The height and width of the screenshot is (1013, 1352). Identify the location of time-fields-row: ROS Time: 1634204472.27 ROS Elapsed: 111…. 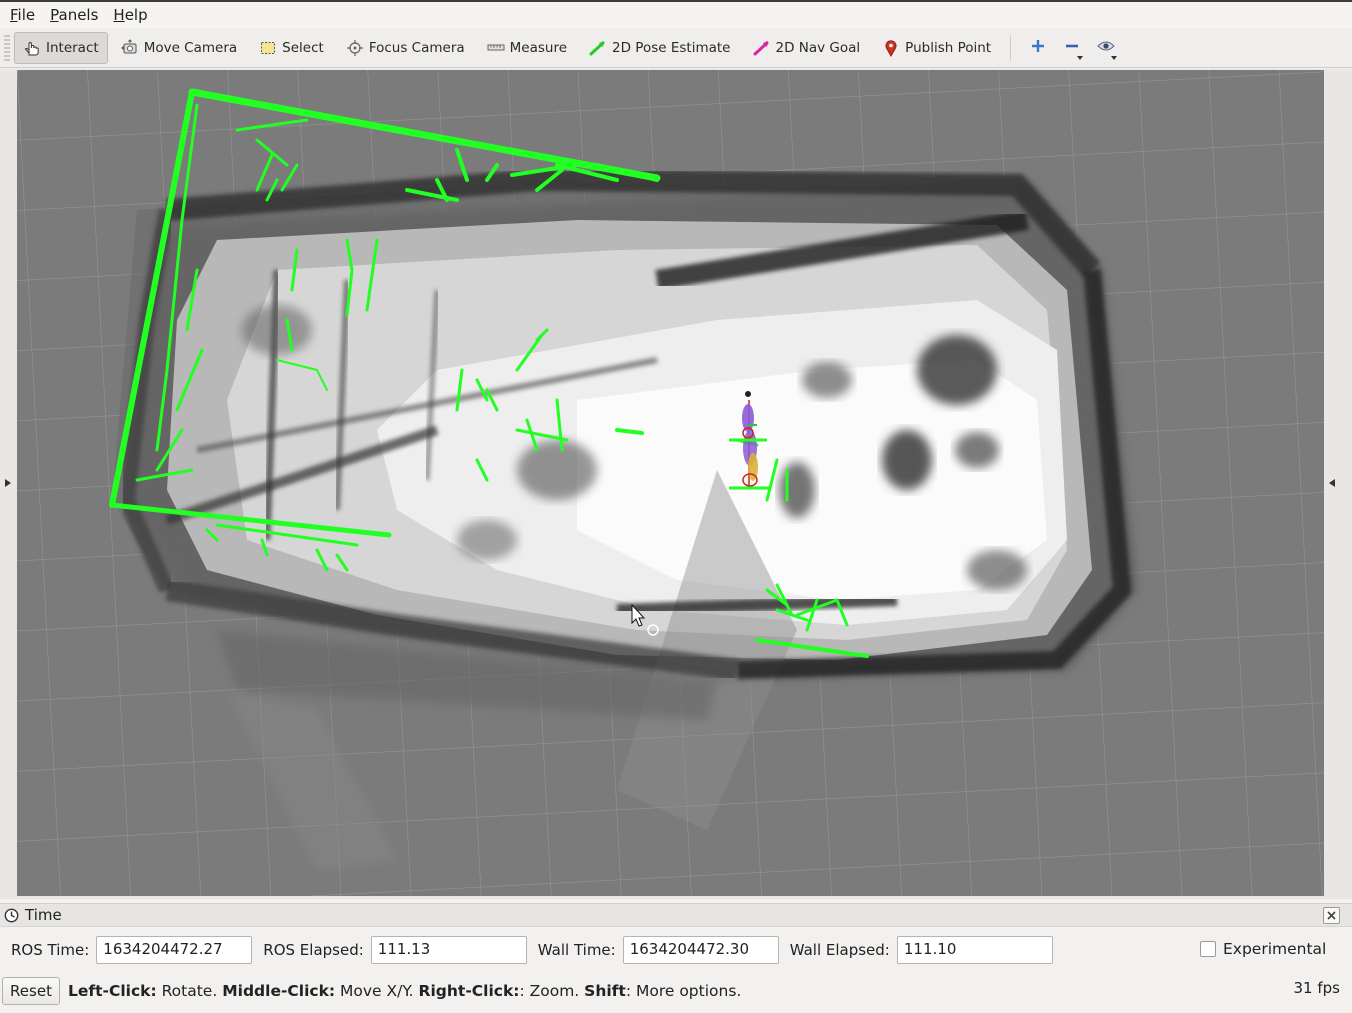
(676, 950).